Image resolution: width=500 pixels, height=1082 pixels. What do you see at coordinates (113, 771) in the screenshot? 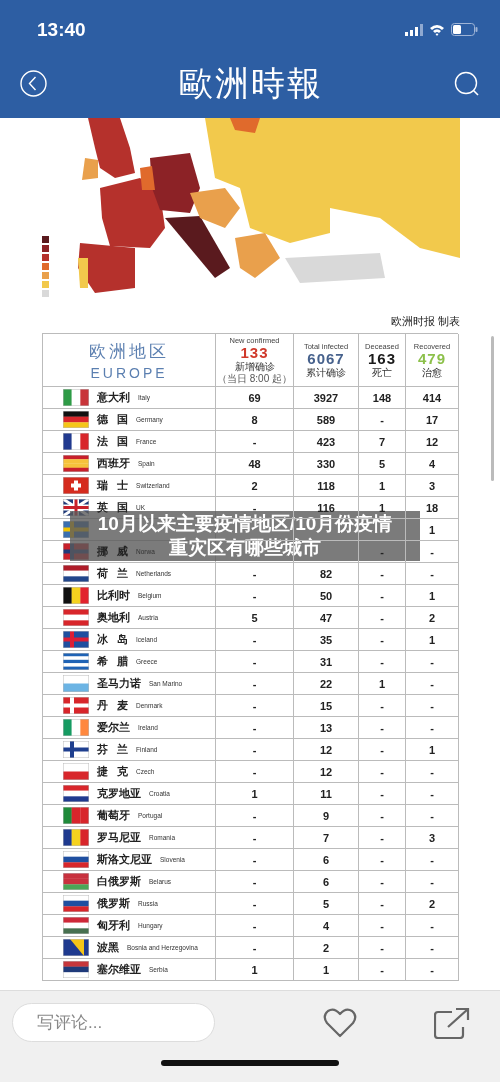
I see `country-name: 捷 克` at bounding box center [113, 771].